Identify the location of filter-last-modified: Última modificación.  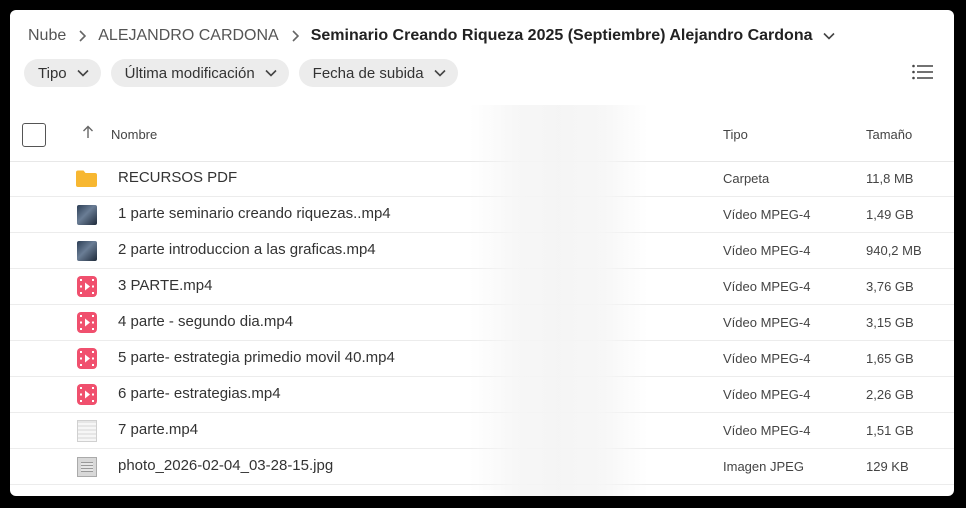
(199, 73).